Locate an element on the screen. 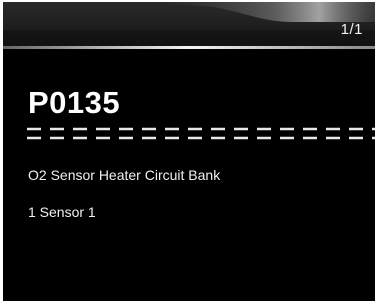  dtc-code: P0135 is located at coordinates (74, 102).